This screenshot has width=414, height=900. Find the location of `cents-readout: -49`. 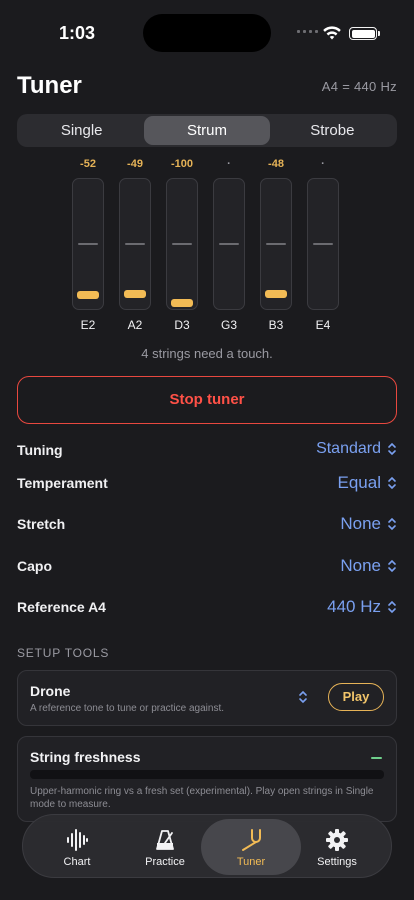

cents-readout: -49 is located at coordinates (135, 164).